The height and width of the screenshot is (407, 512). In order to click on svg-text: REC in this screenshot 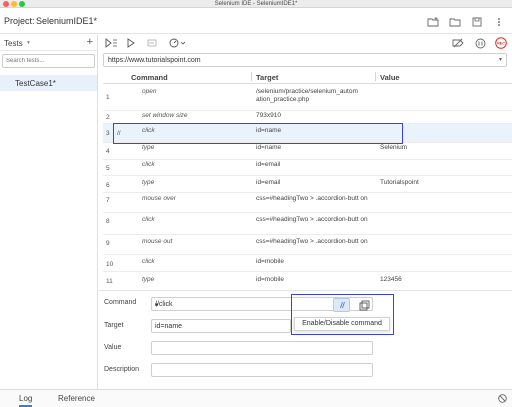, I will do `click(501, 44)`.